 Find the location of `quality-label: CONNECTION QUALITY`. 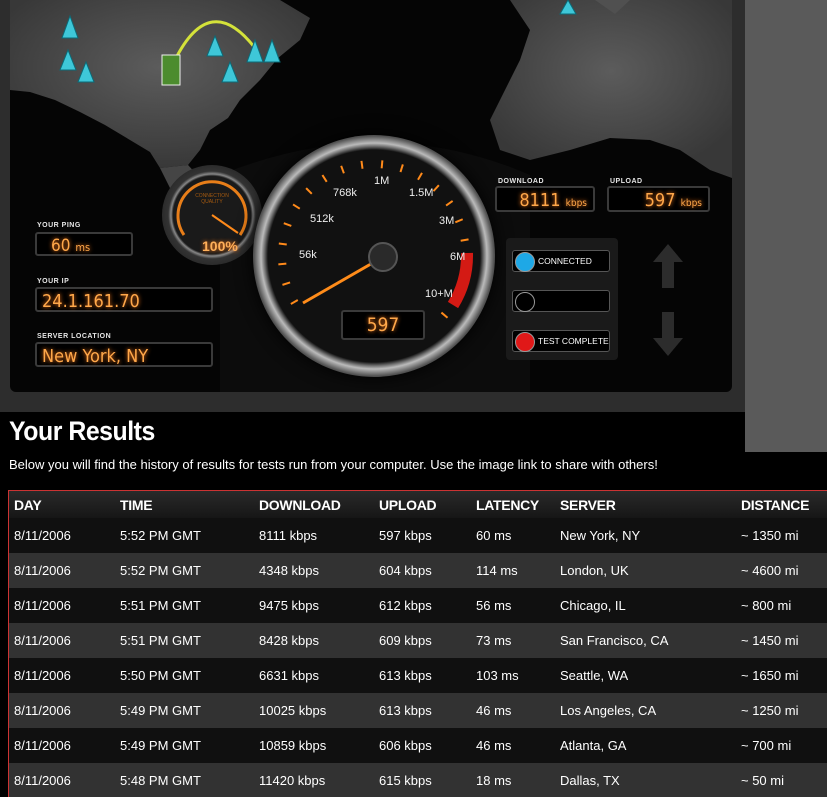

quality-label: CONNECTION QUALITY is located at coordinates (212, 199).